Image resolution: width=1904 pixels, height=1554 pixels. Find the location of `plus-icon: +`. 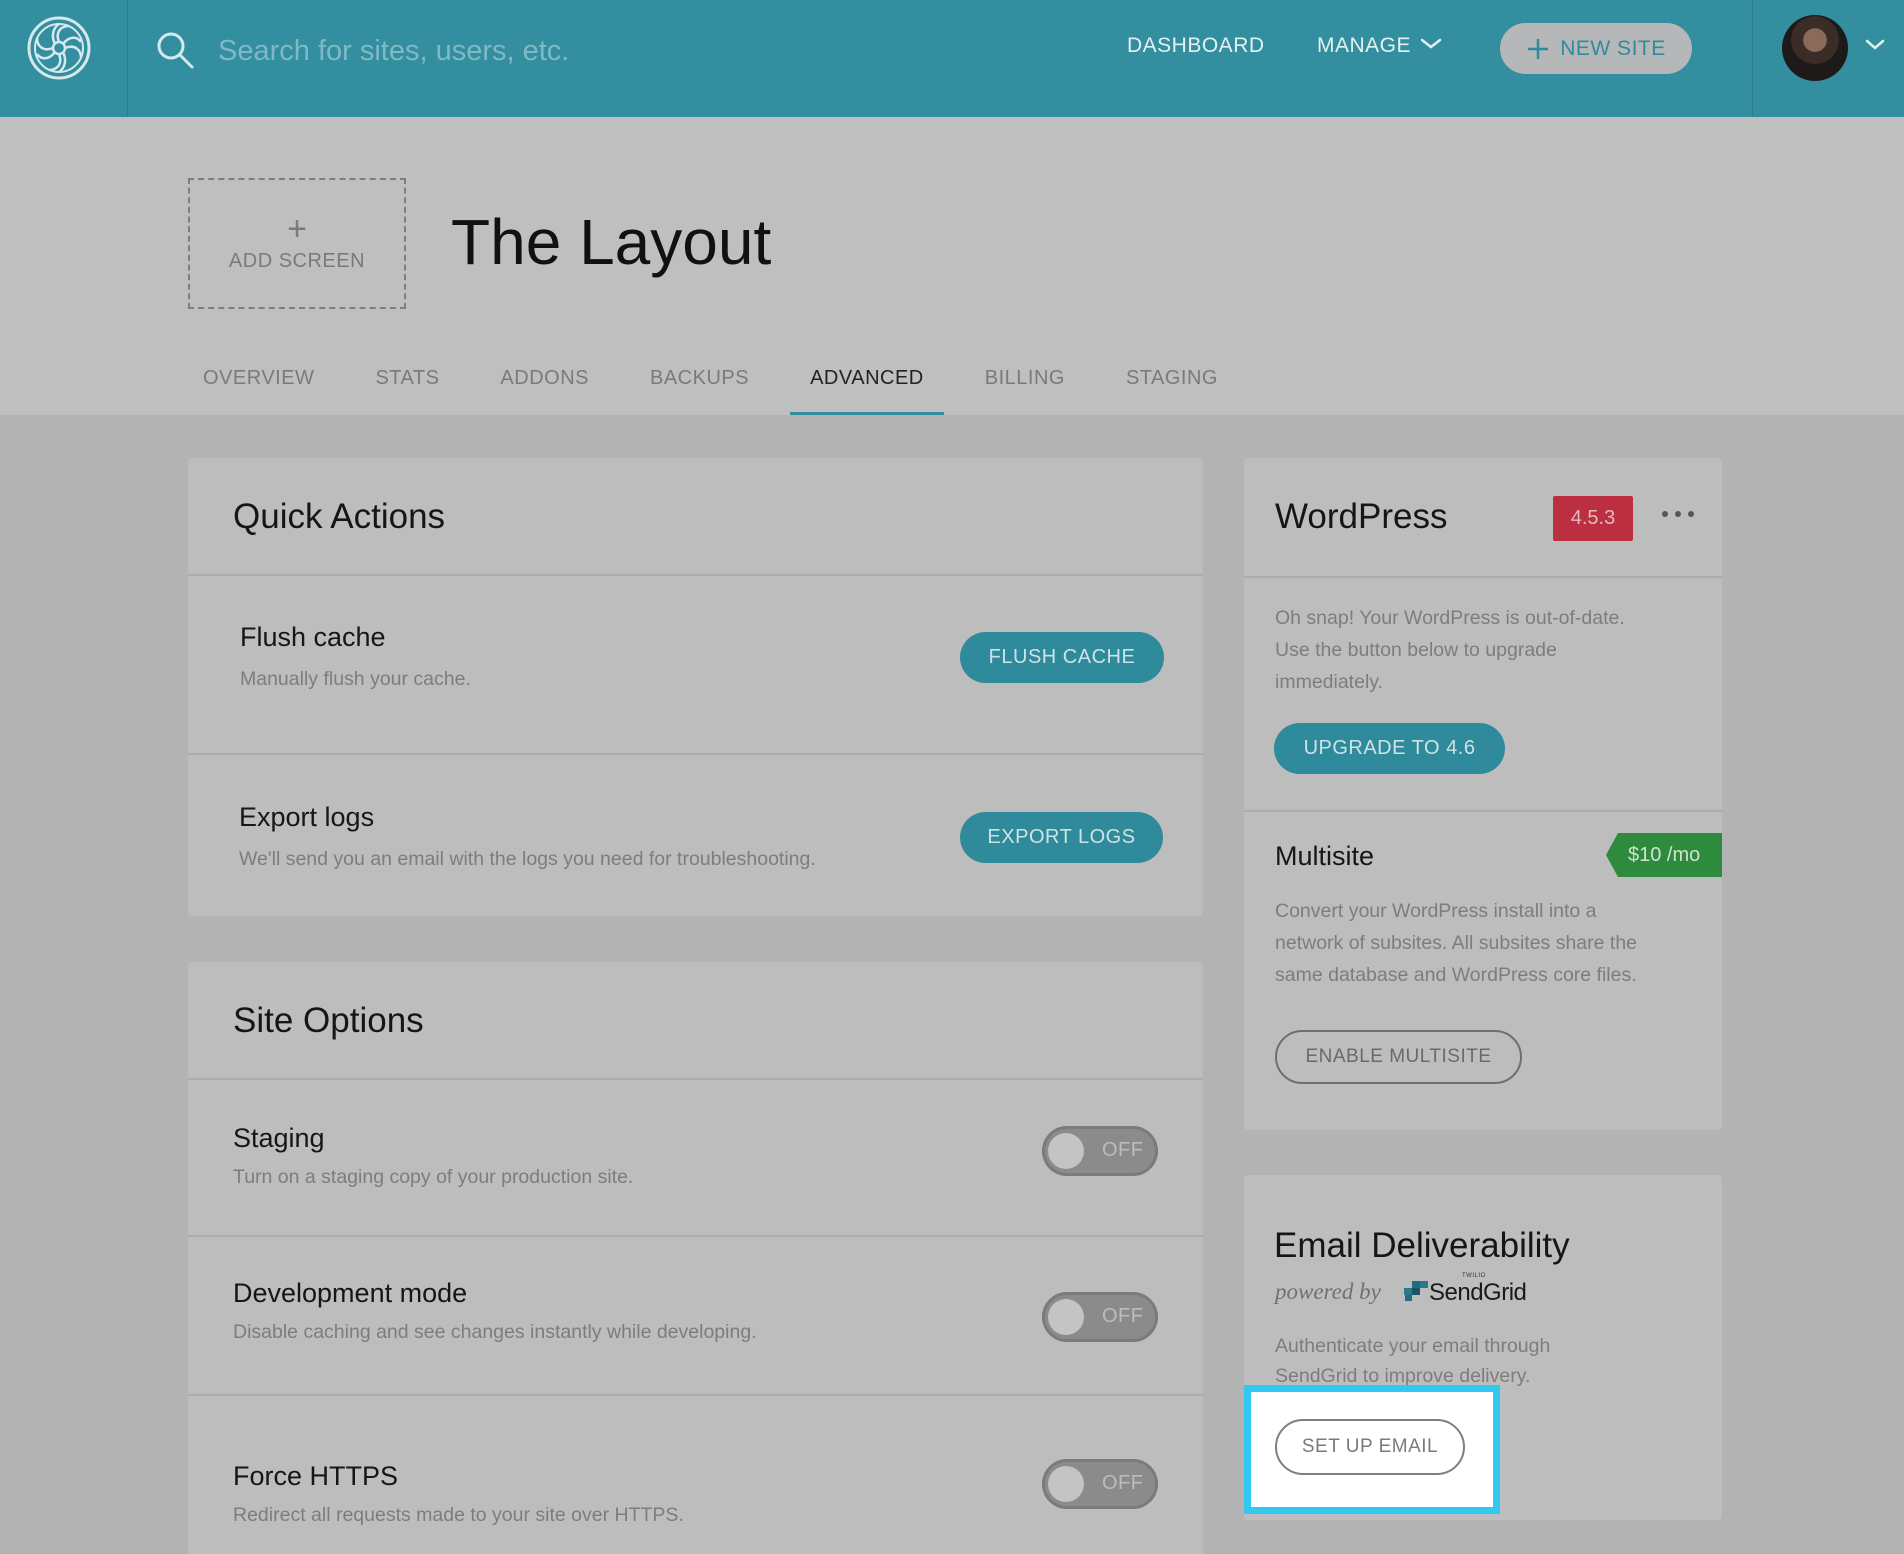

plus-icon: + is located at coordinates (297, 229).